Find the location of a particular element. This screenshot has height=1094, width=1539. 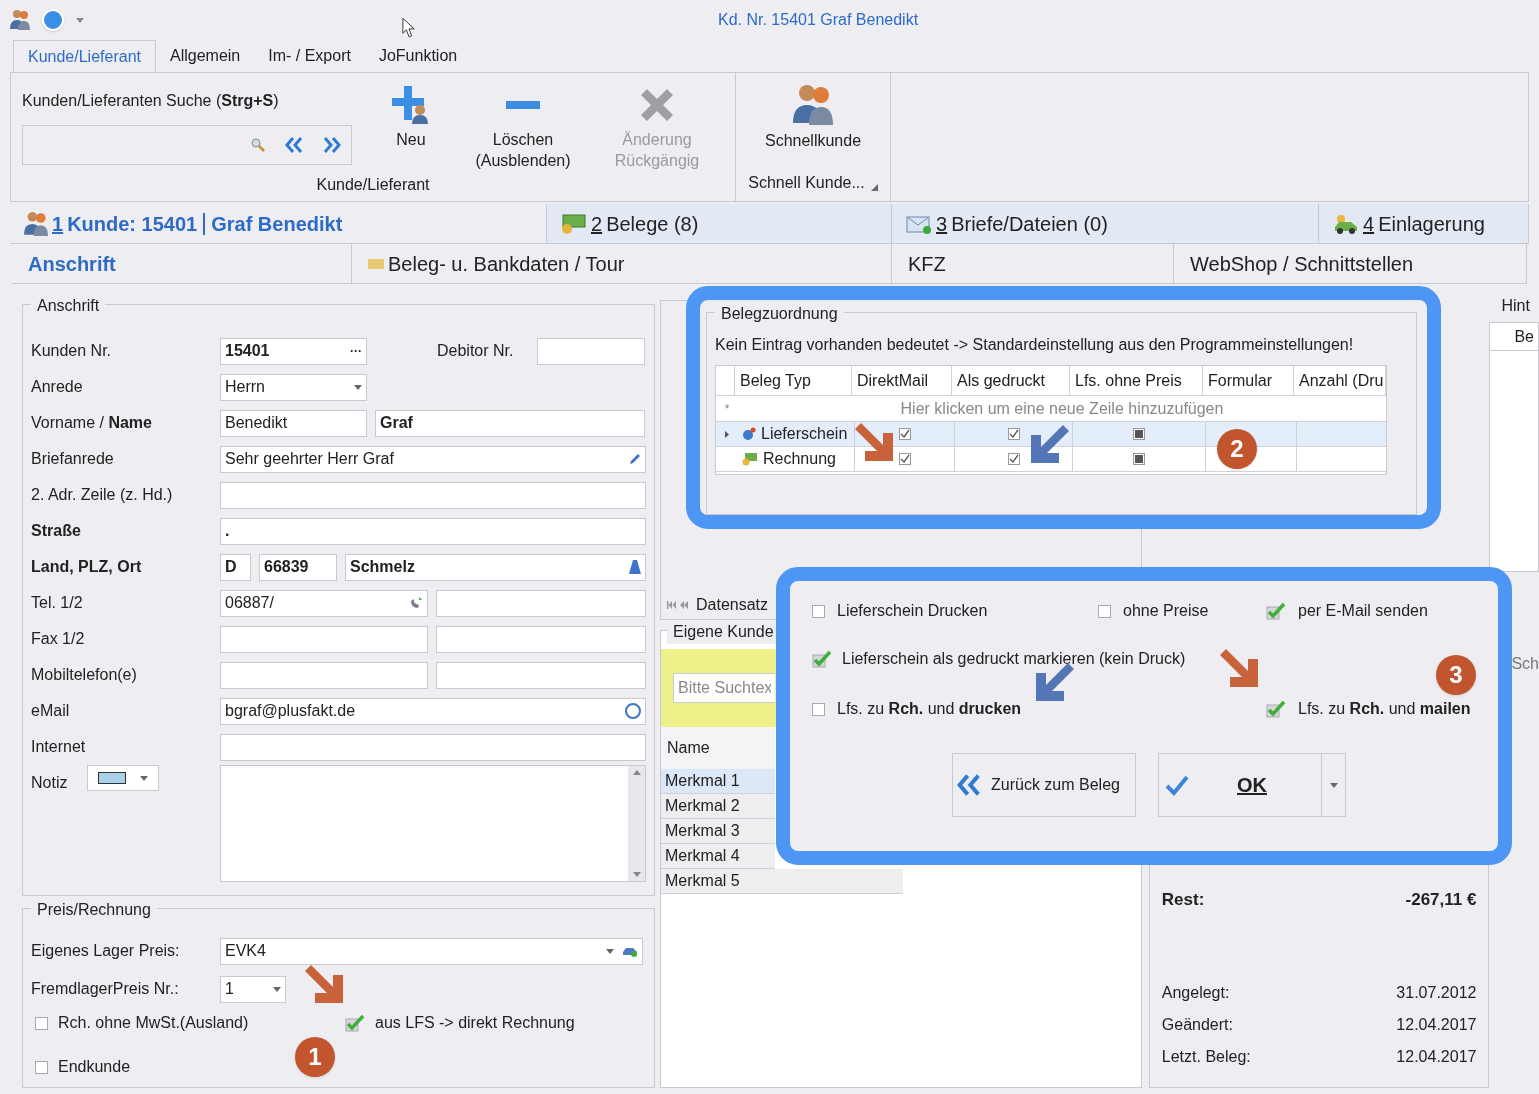

text-field: Schmelz is located at coordinates (495, 567).